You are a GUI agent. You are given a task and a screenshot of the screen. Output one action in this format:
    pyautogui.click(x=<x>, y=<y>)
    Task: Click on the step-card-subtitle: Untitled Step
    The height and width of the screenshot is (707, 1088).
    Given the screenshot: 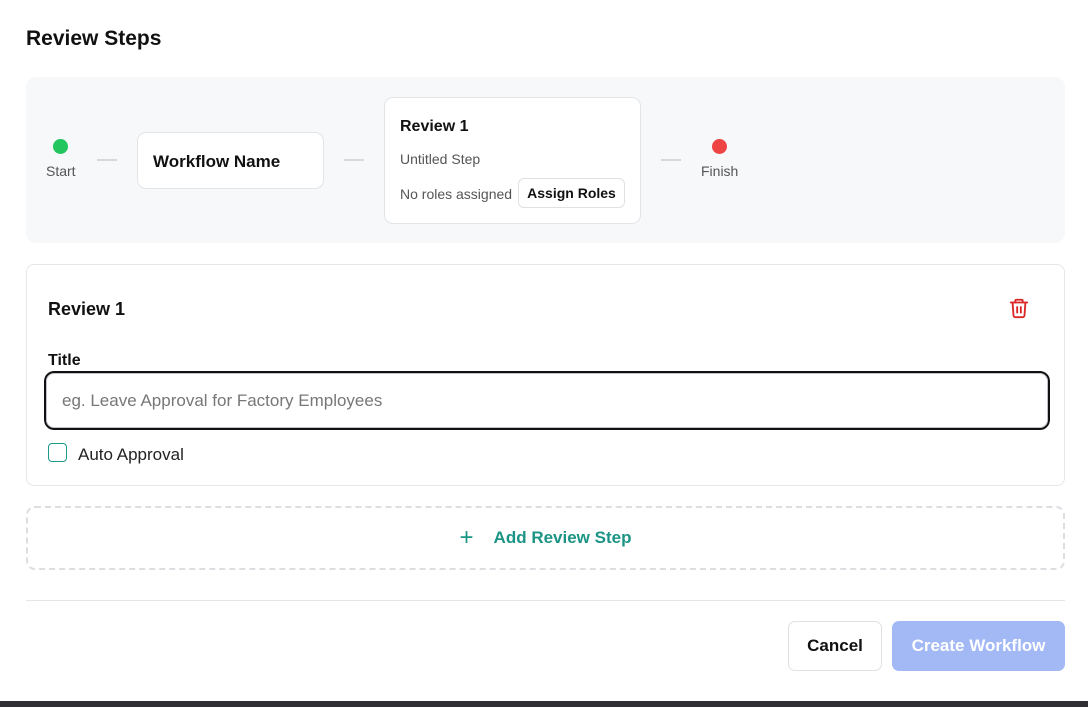 What is the action you would take?
    pyautogui.click(x=440, y=159)
    